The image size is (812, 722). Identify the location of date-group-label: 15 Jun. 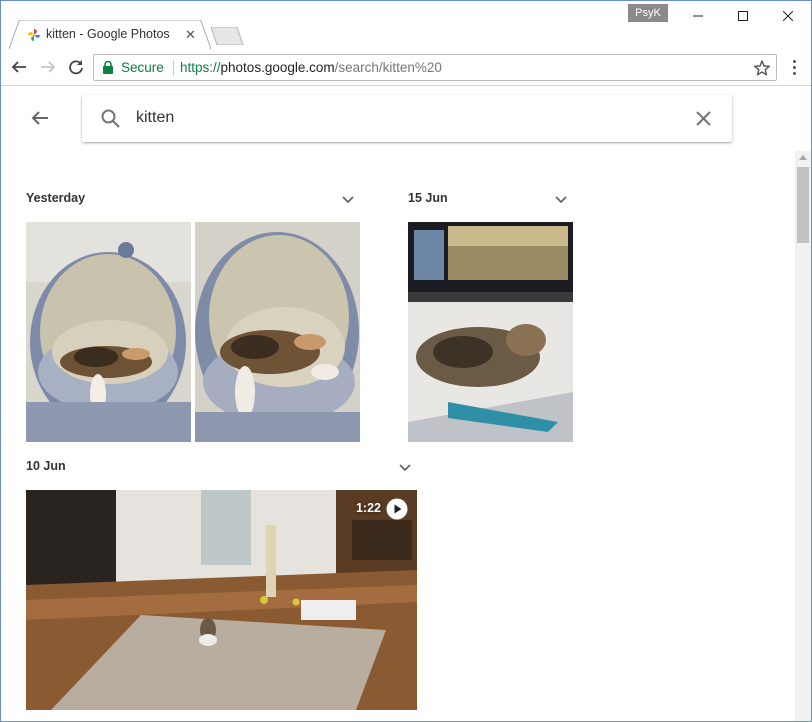
(428, 198).